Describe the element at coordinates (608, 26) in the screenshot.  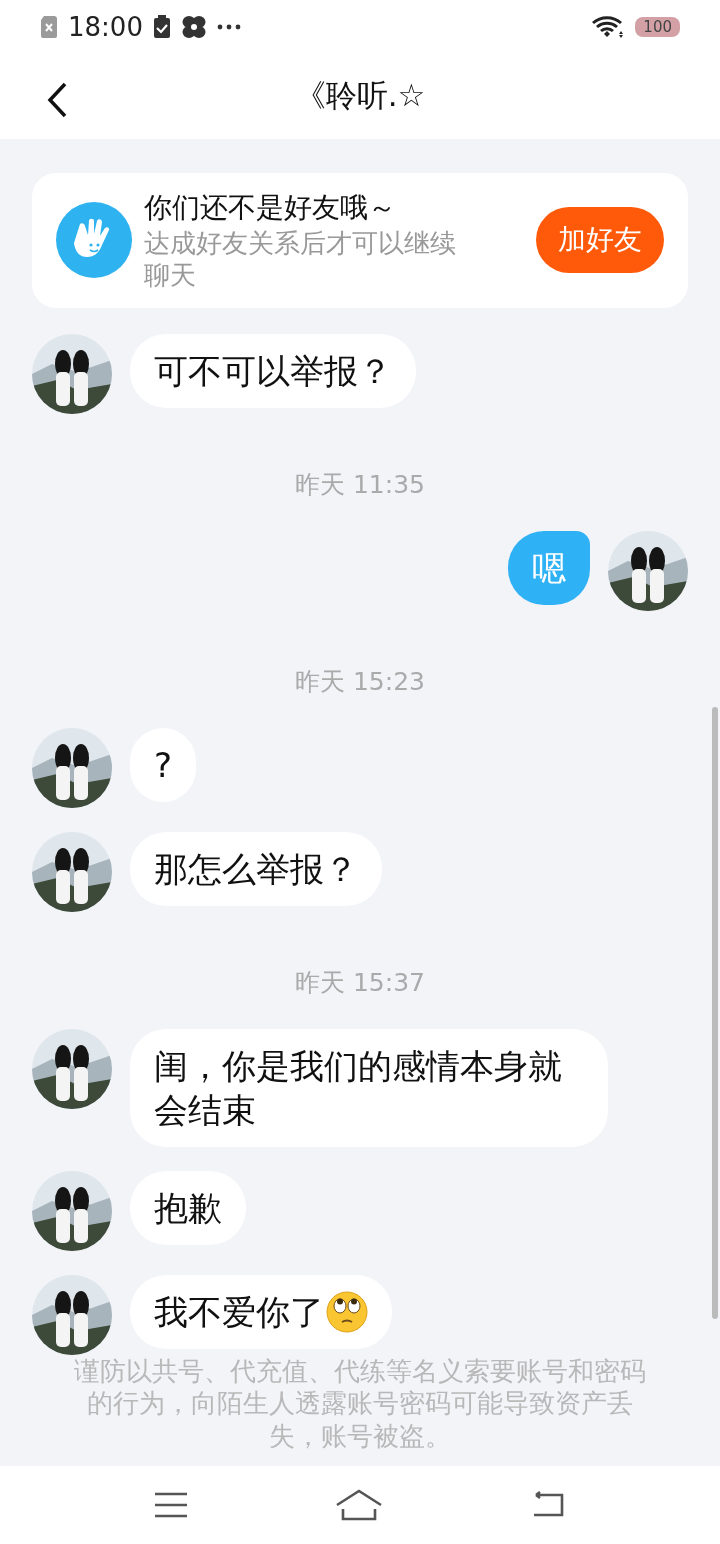
I see `wifi-icon` at that location.